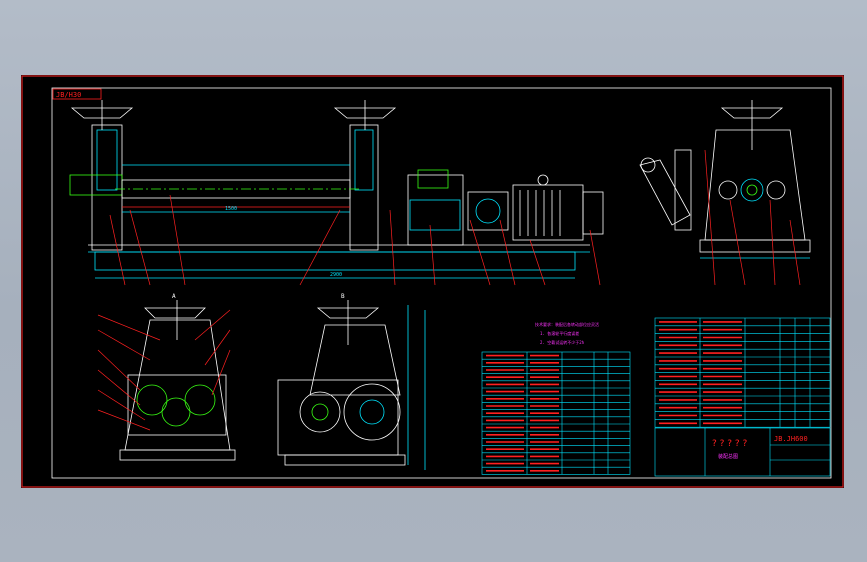 This screenshot has height=562, width=867. I want to click on drawing-code: JB.JH600, so click(791, 439).